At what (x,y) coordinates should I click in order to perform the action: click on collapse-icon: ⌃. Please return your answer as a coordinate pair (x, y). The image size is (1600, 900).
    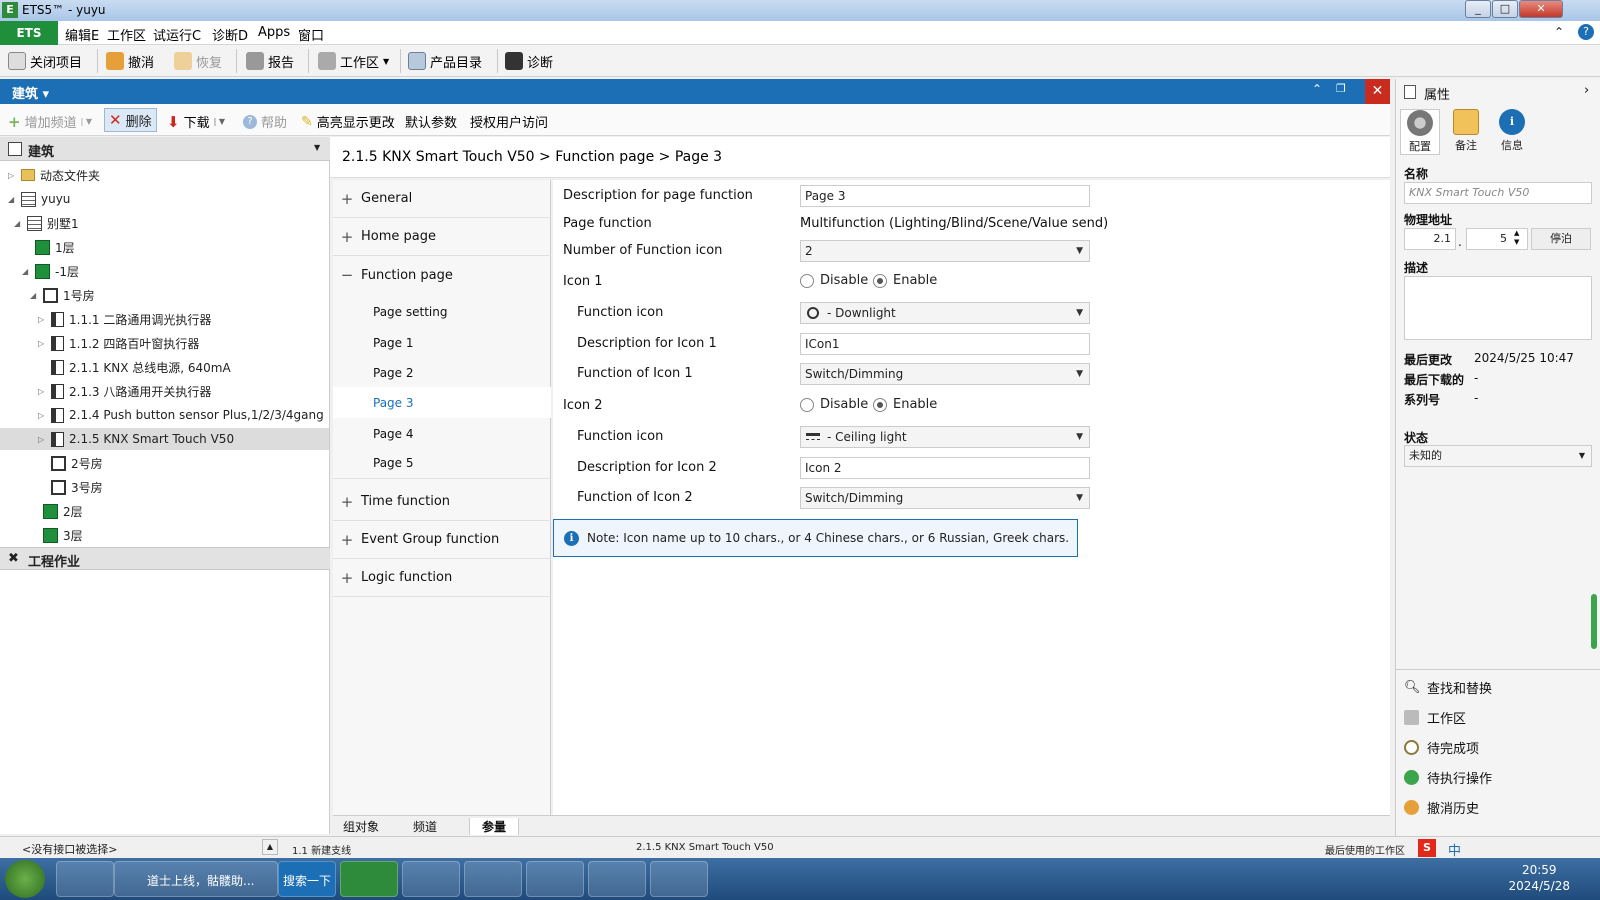
    Looking at the image, I should click on (1317, 89).